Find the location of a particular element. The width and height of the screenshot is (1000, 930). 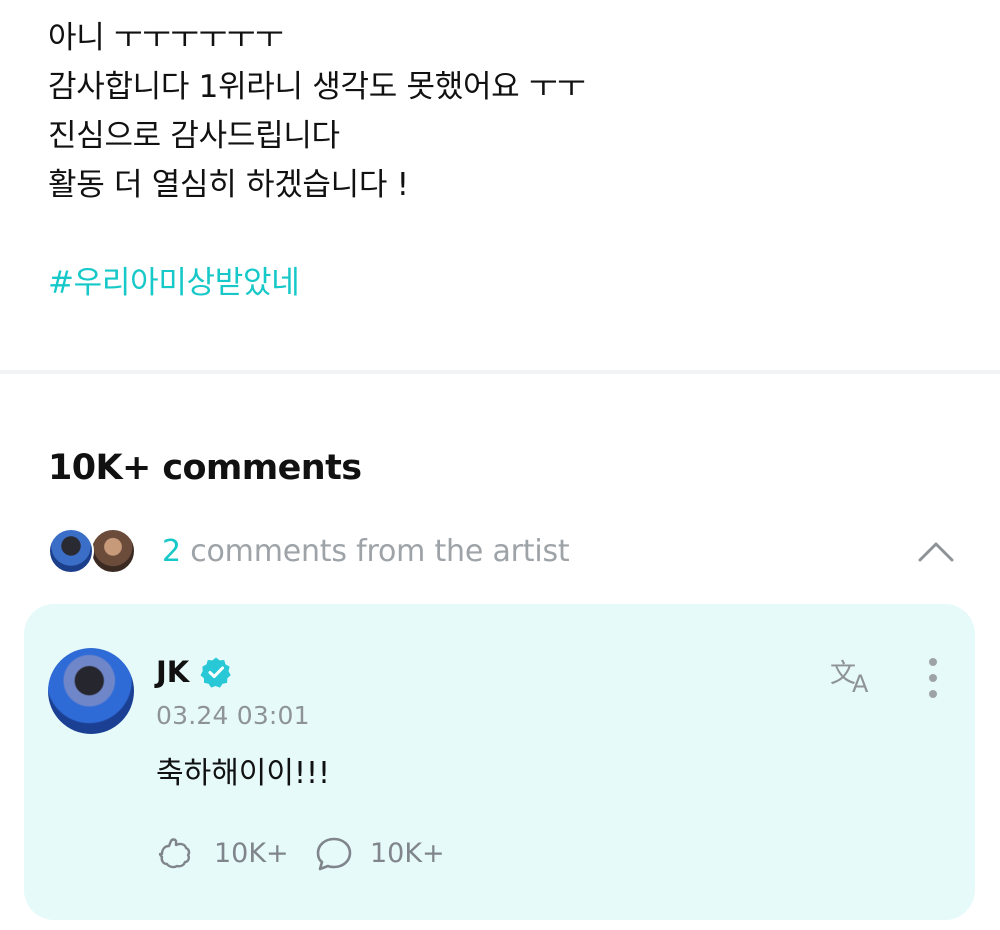

artist-comments-label: 2 comments from the artist is located at coordinates (366, 552).